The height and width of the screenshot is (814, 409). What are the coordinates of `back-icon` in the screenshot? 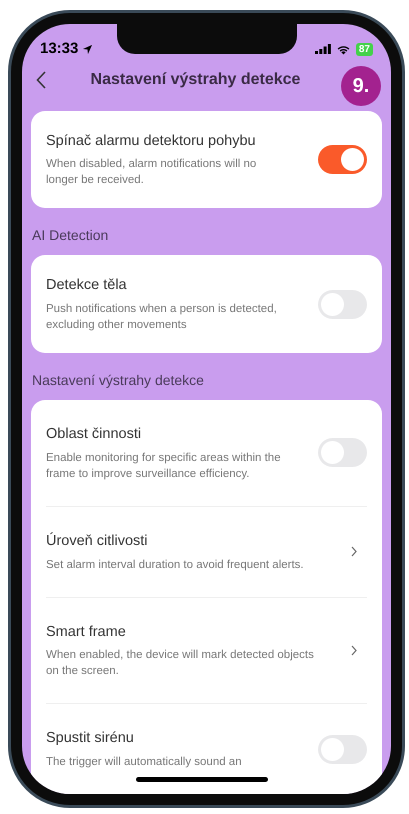 It's located at (41, 79).